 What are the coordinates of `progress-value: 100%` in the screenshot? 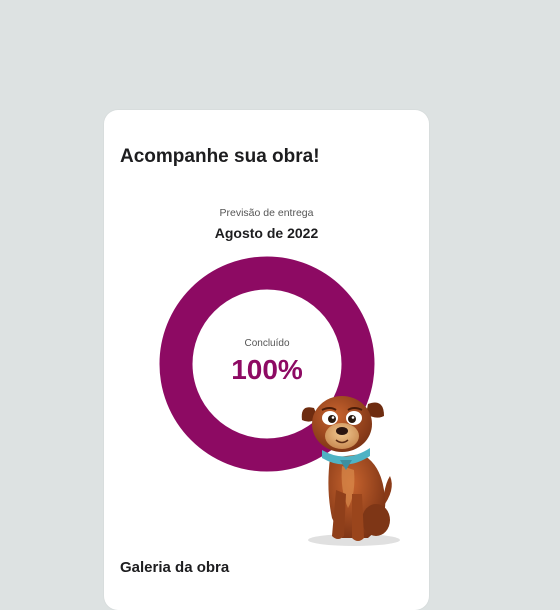 It's located at (267, 369).